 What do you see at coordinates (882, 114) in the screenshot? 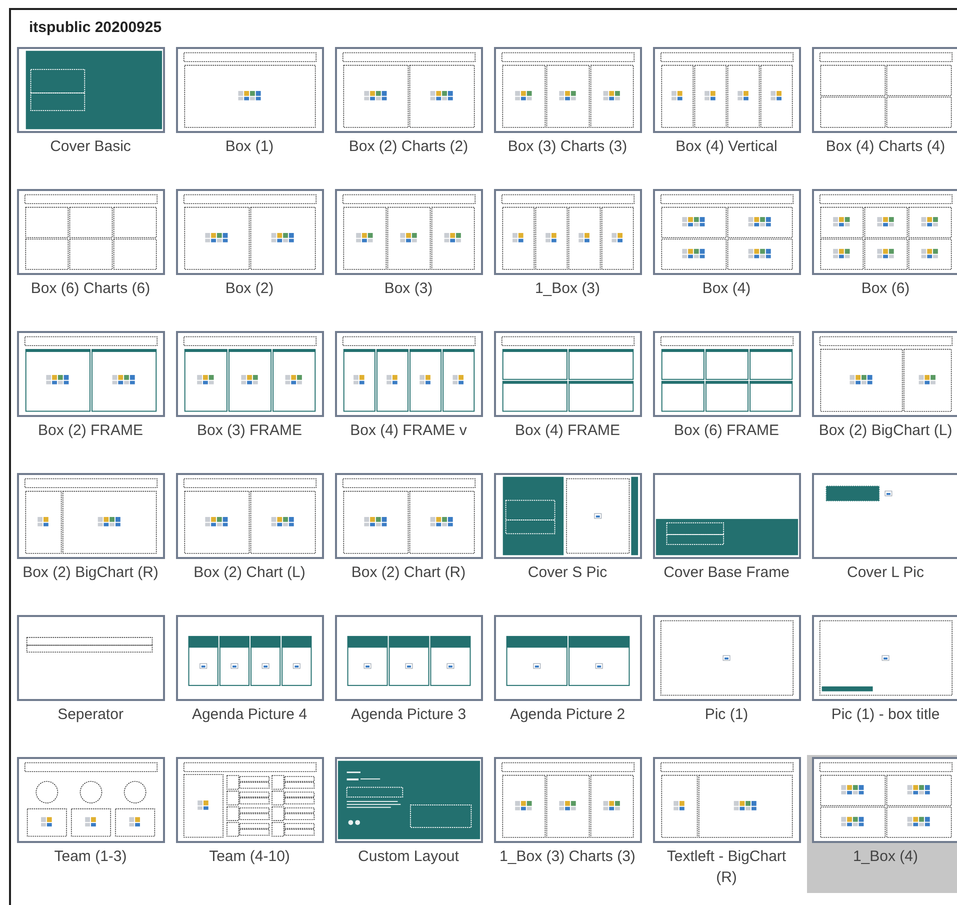
I see `layout-option: Box (4) Charts (4)` at bounding box center [882, 114].